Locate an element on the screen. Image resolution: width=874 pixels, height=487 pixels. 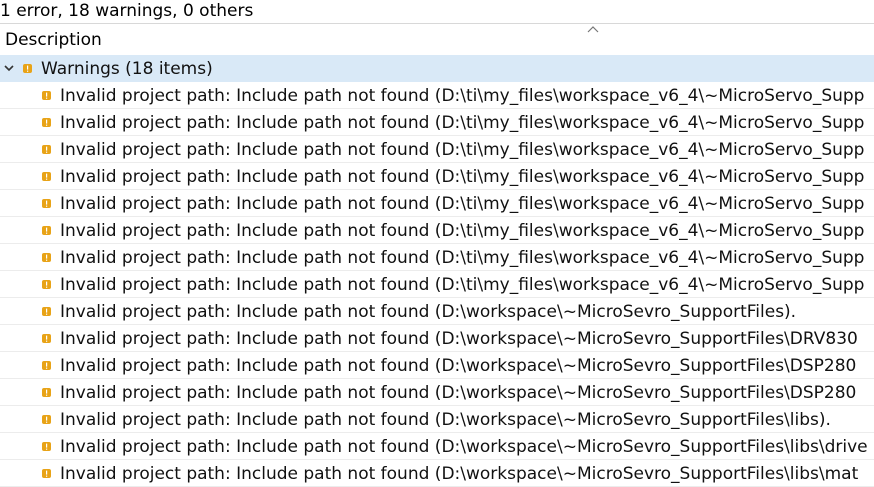
warnings-group-row: Warnings (18 items) is located at coordinates (437, 68).